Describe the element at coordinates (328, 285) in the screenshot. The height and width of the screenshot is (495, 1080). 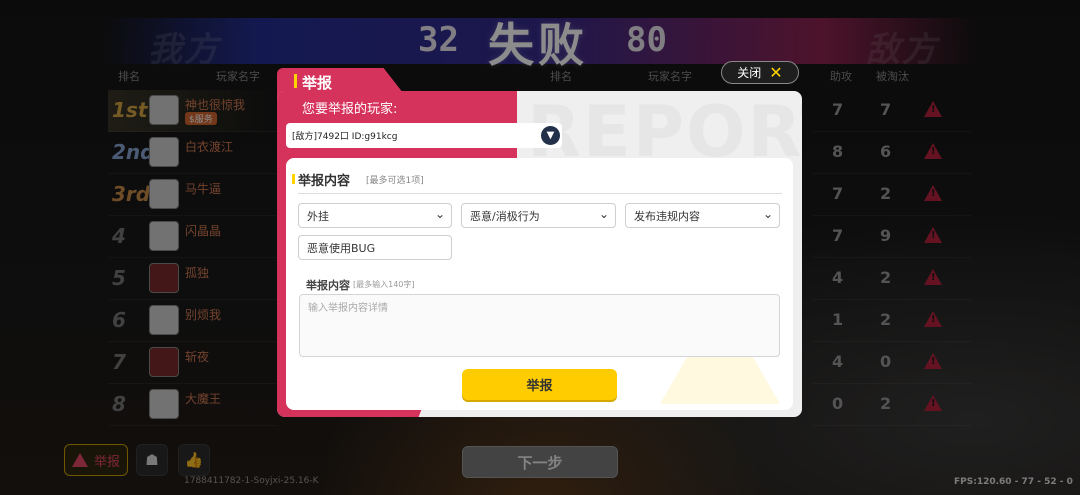
I see `detail-label: 举报内容` at that location.